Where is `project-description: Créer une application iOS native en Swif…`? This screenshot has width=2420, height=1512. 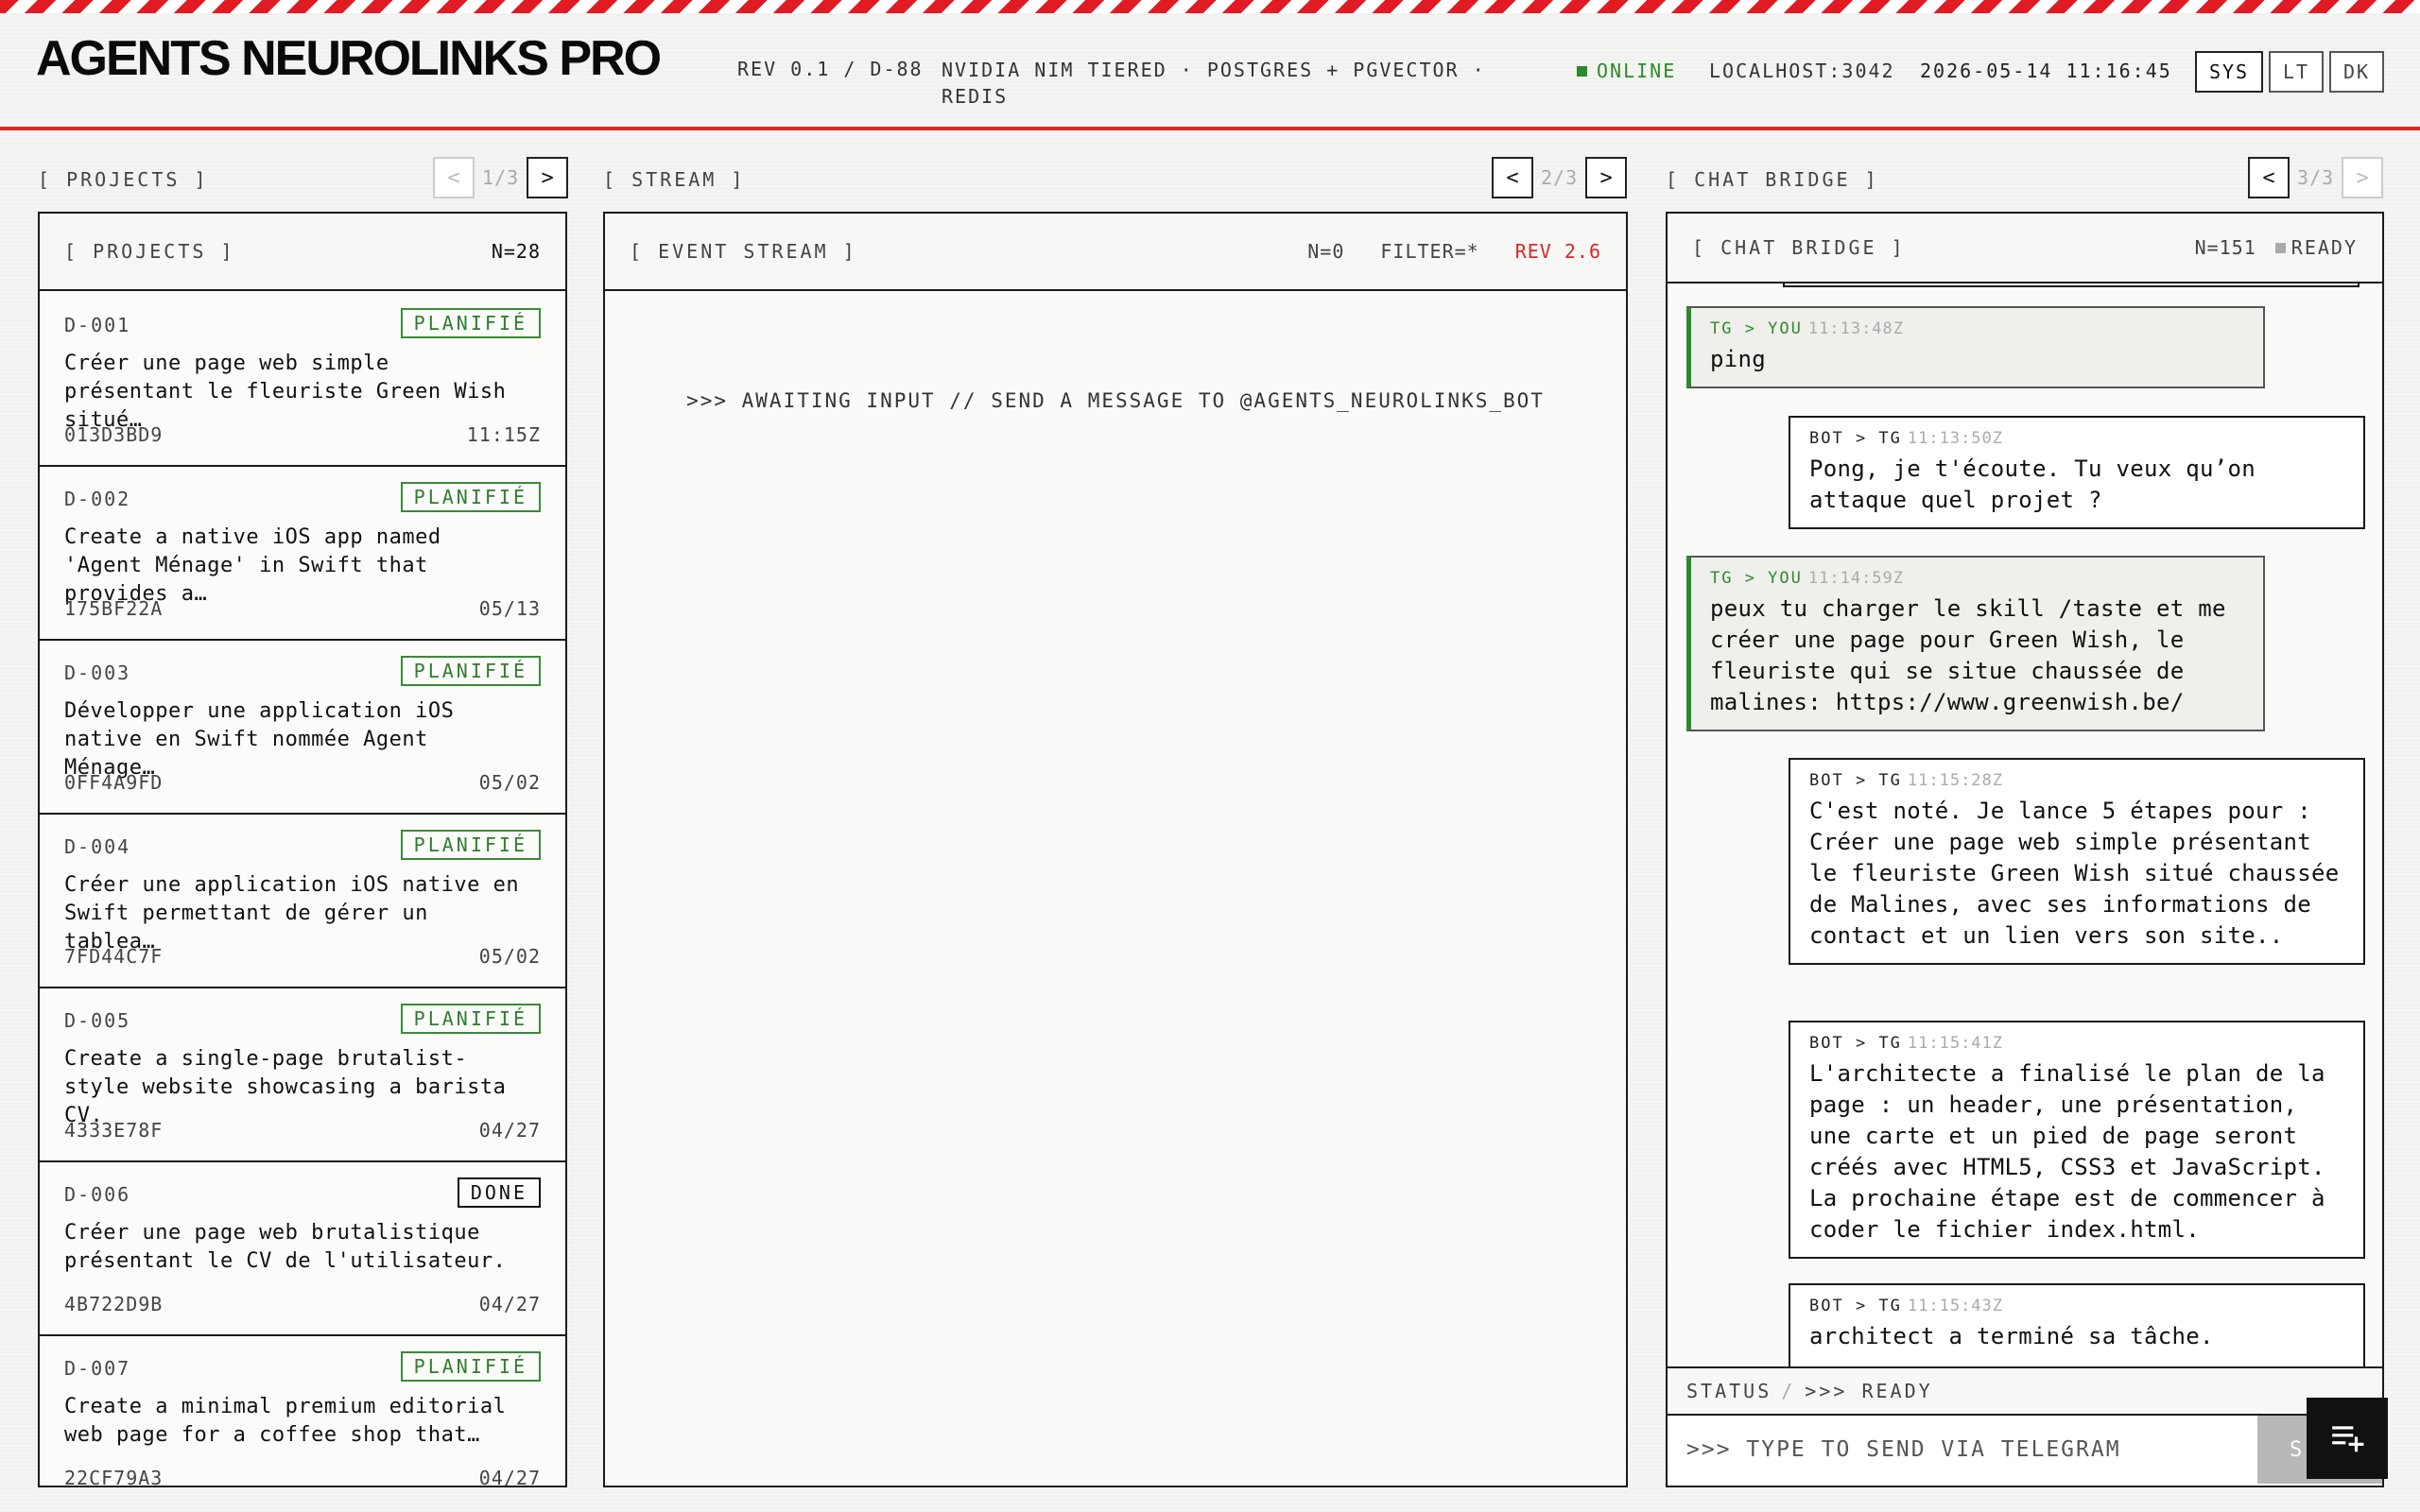
project-description: Créer une application iOS native en Swif… is located at coordinates (292, 913).